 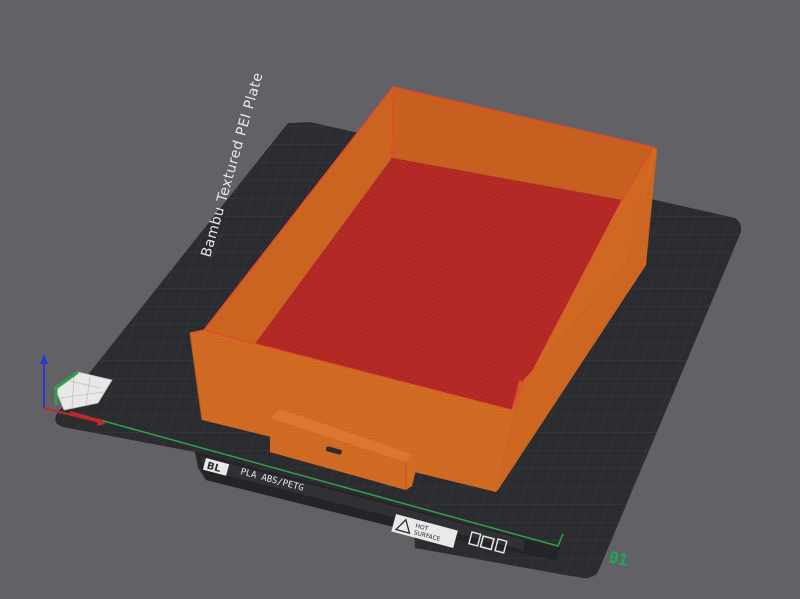 I want to click on plate-number-label: 01, so click(x=618, y=558).